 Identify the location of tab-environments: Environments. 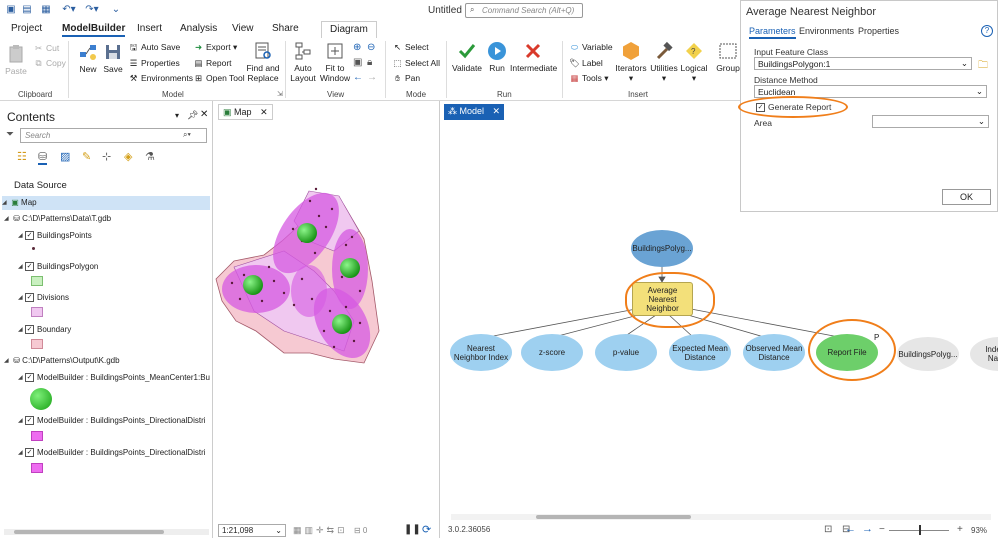
(826, 31).